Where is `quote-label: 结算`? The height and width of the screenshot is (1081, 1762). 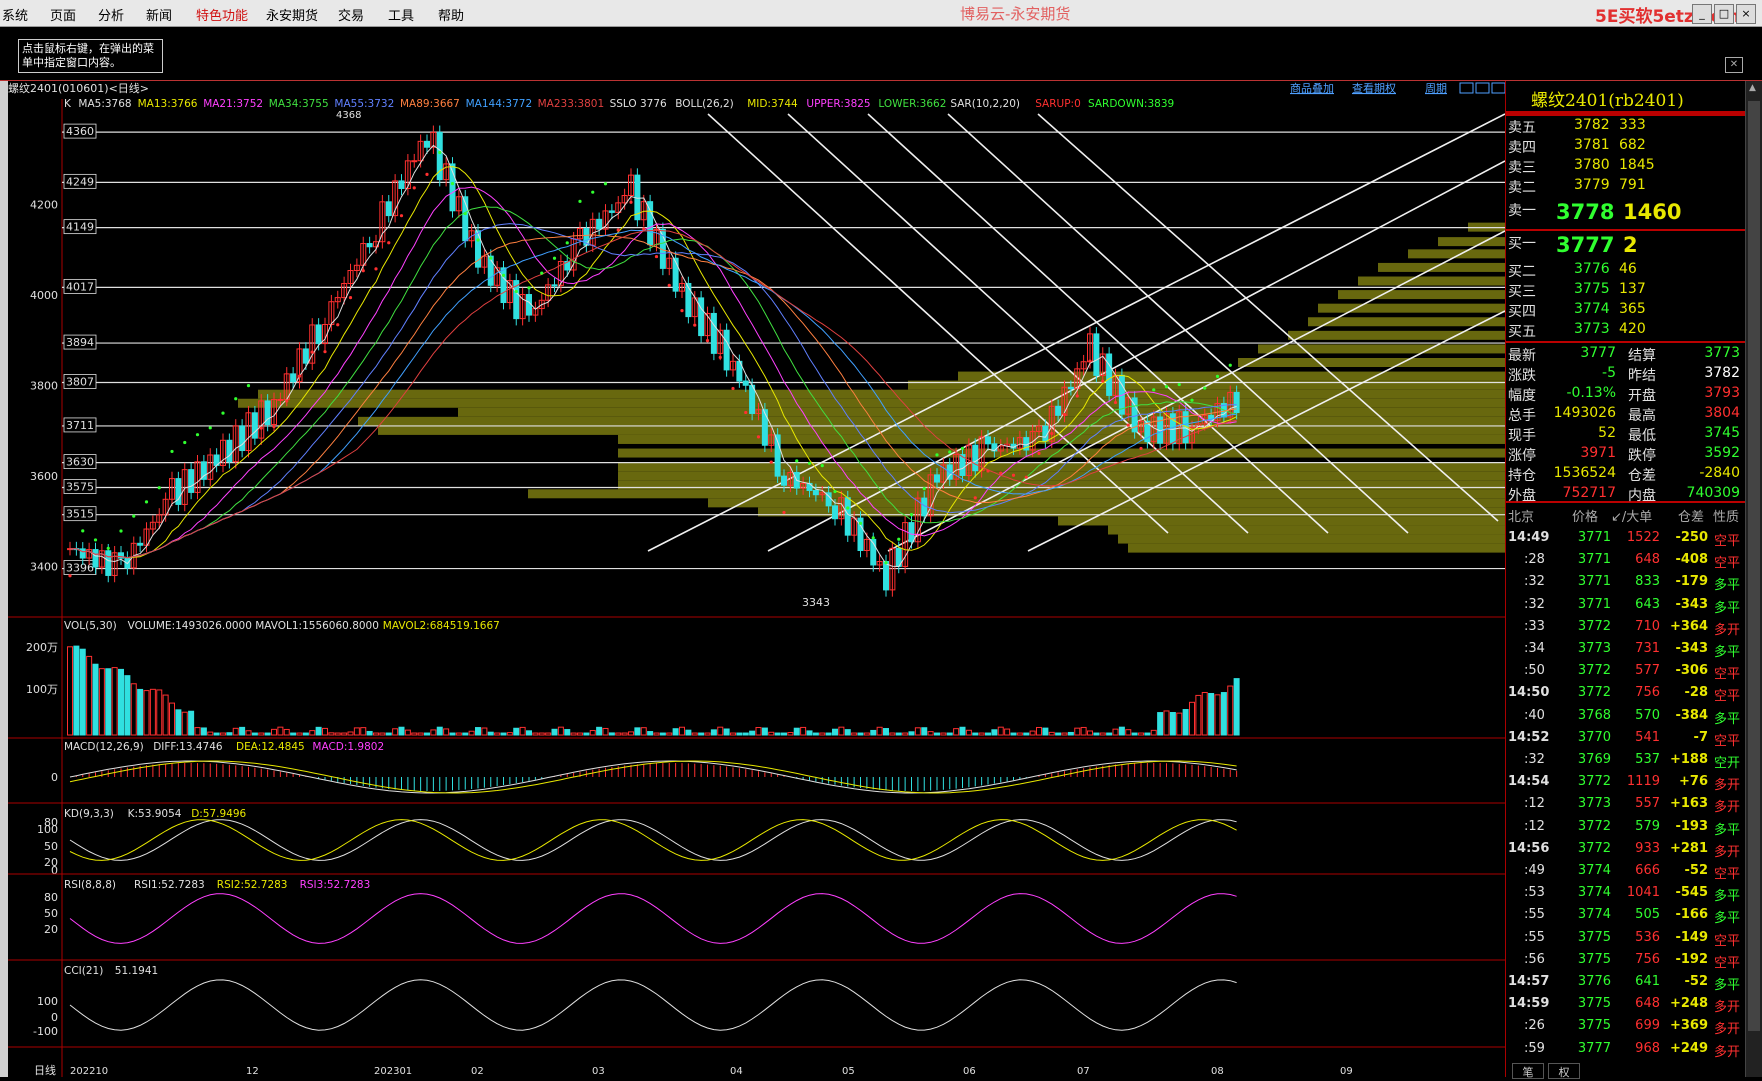 quote-label: 结算 is located at coordinates (1642, 356).